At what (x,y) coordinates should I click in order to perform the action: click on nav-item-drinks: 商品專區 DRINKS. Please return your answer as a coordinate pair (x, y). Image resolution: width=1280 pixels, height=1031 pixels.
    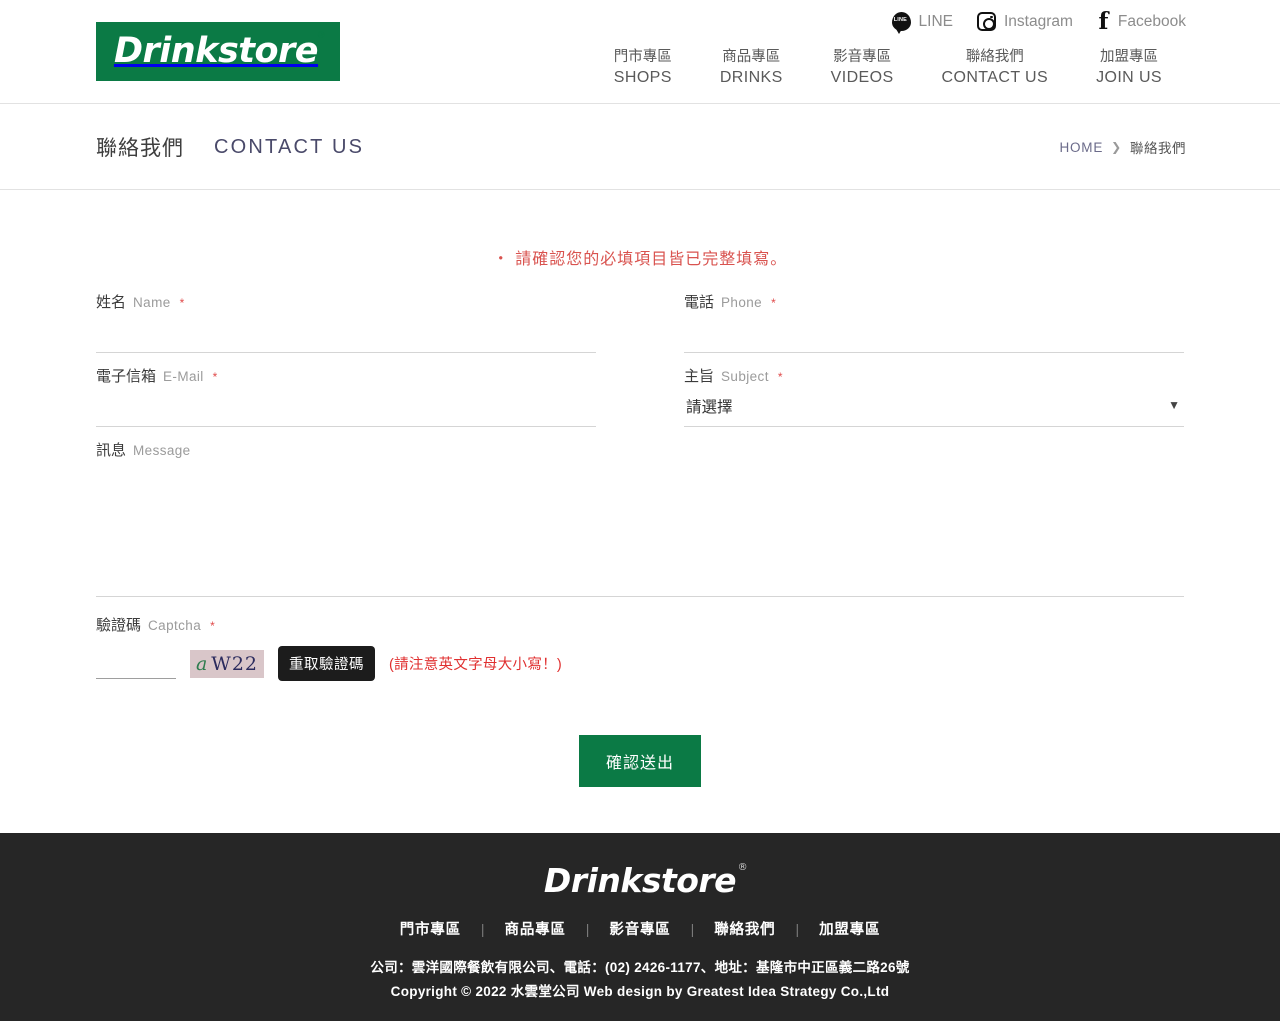
    Looking at the image, I should click on (751, 68).